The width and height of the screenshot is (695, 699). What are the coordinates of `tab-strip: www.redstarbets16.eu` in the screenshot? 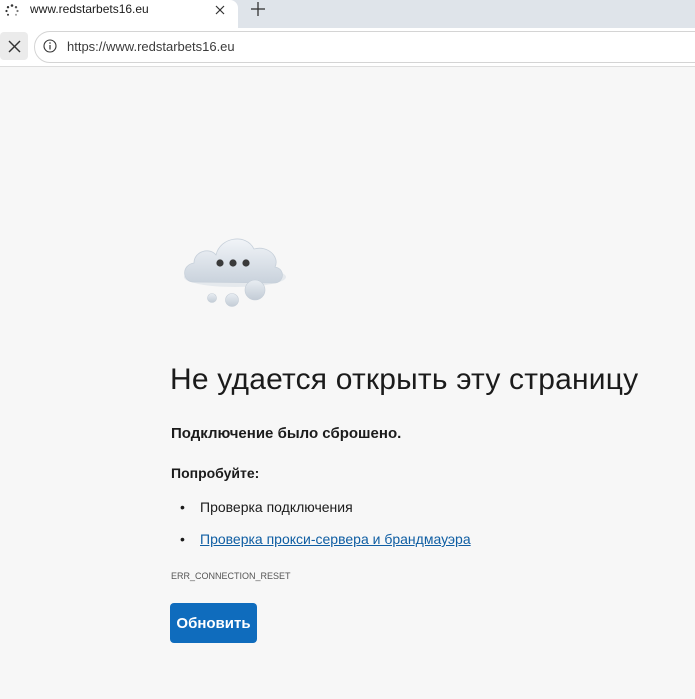 It's located at (347, 14).